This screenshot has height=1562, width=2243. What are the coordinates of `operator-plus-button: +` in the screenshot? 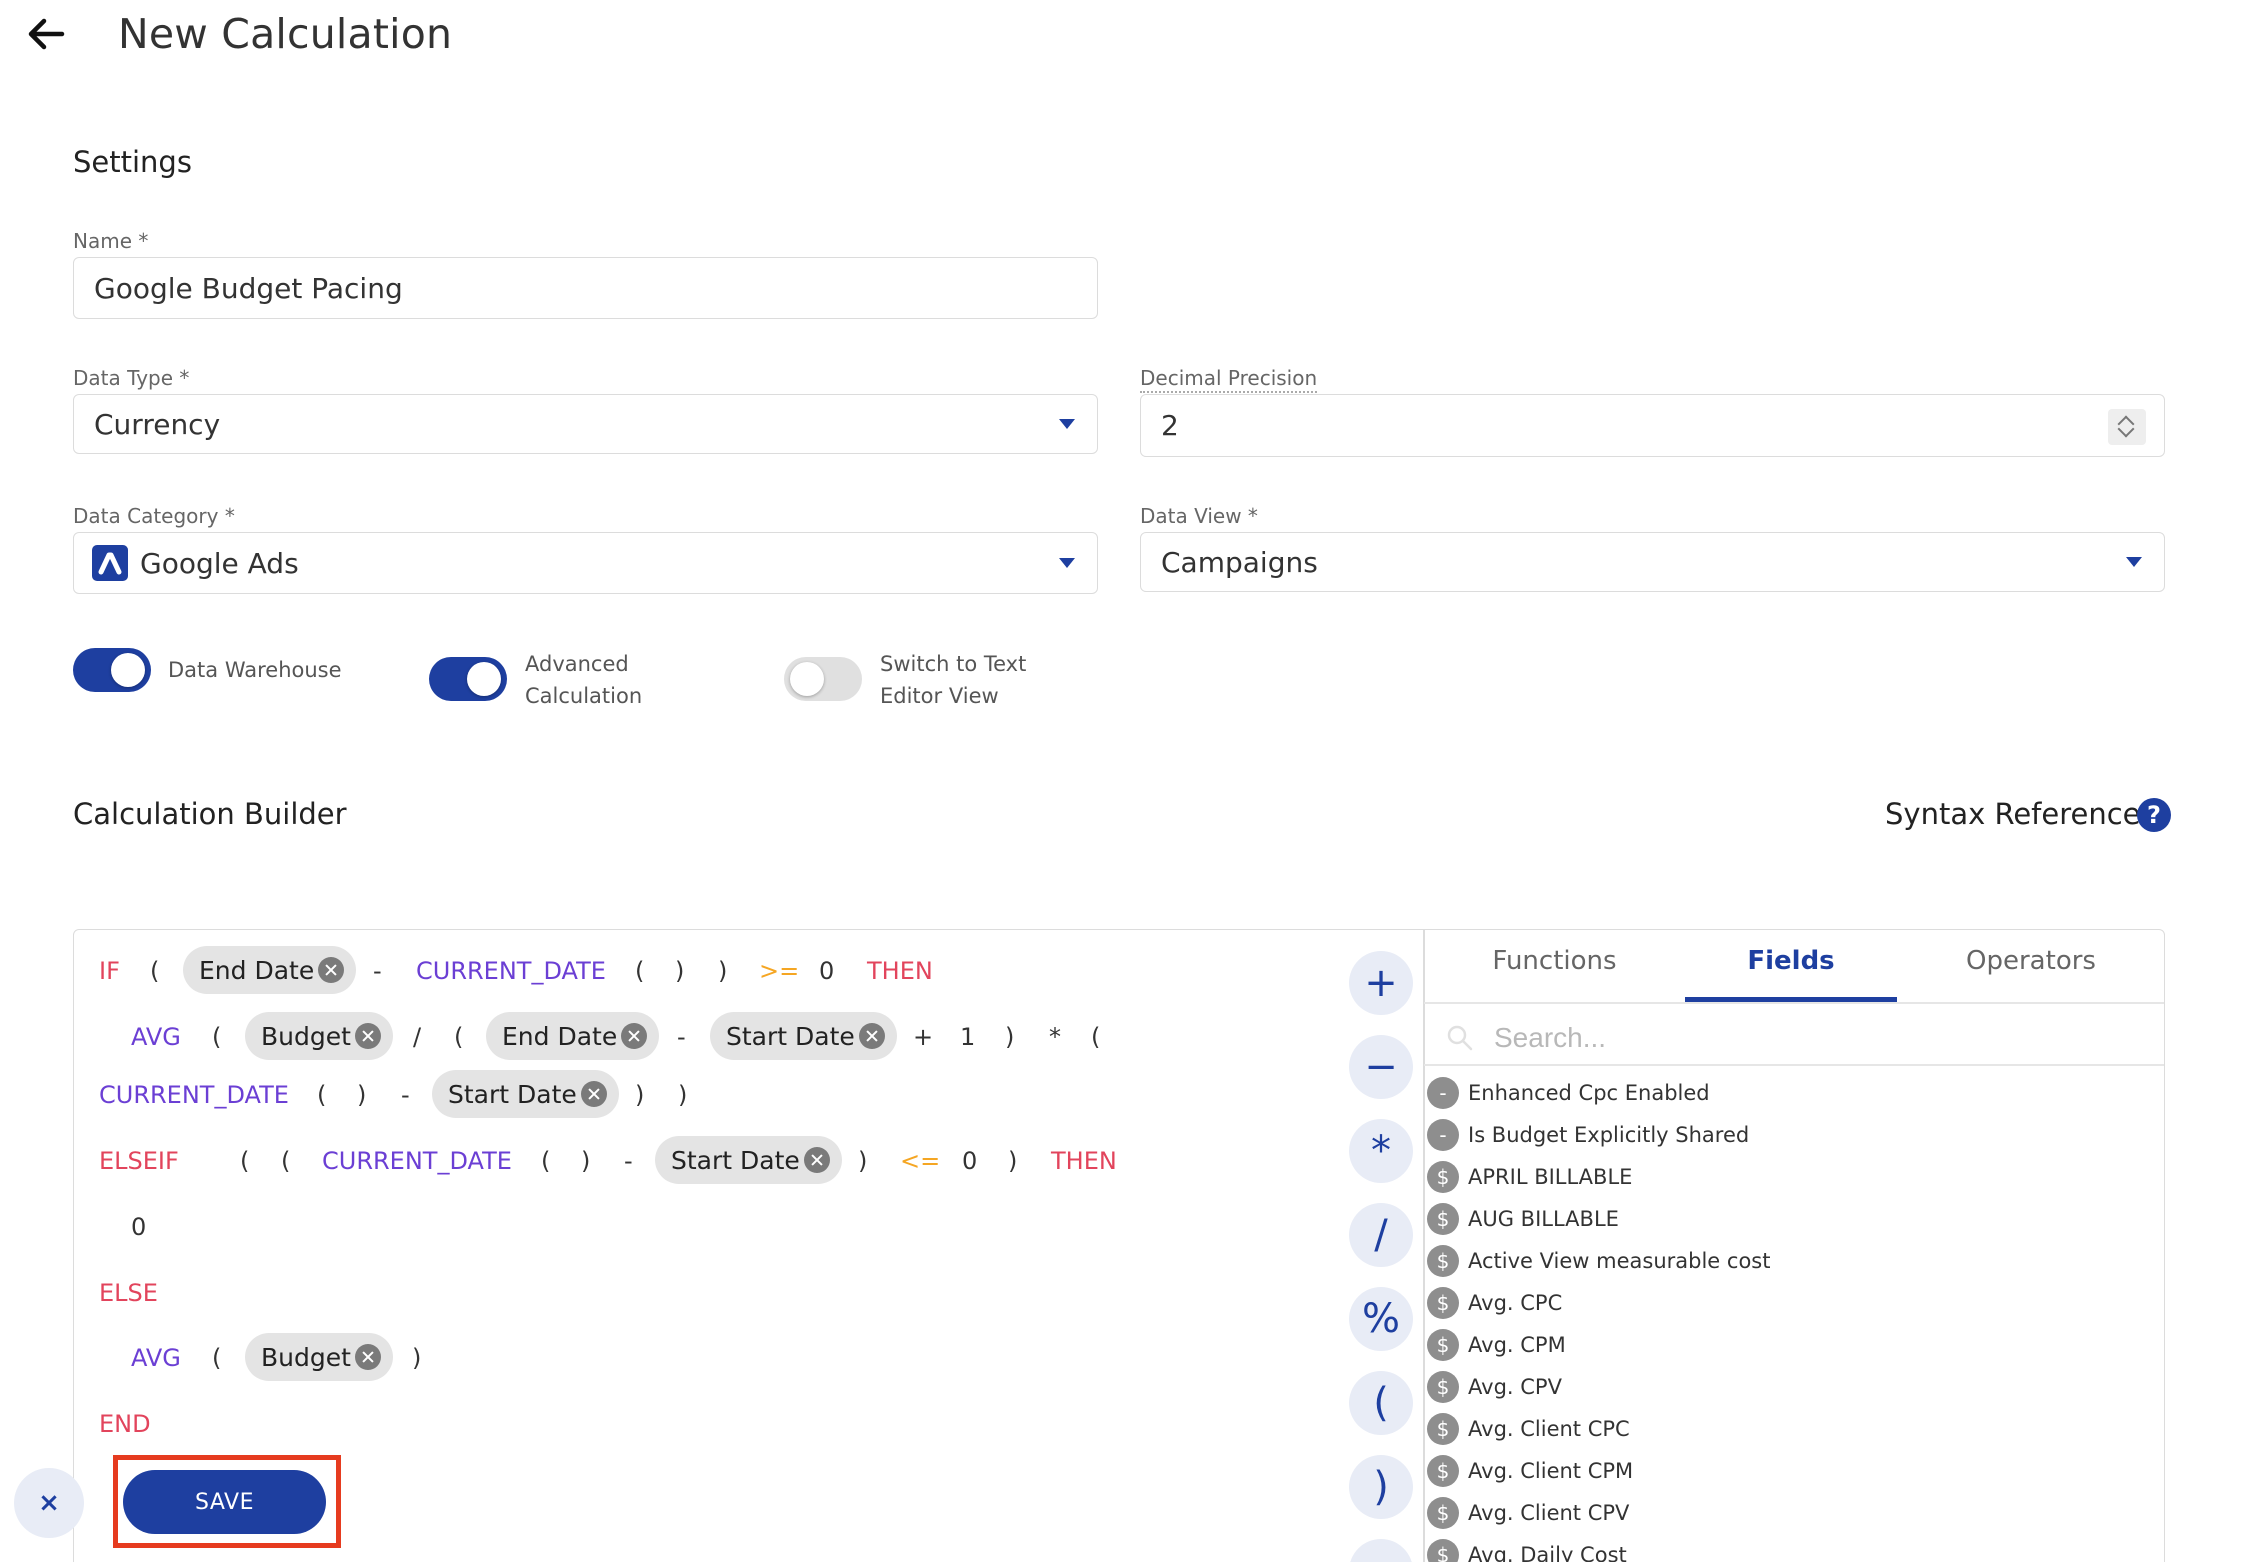 It's located at (1381, 983).